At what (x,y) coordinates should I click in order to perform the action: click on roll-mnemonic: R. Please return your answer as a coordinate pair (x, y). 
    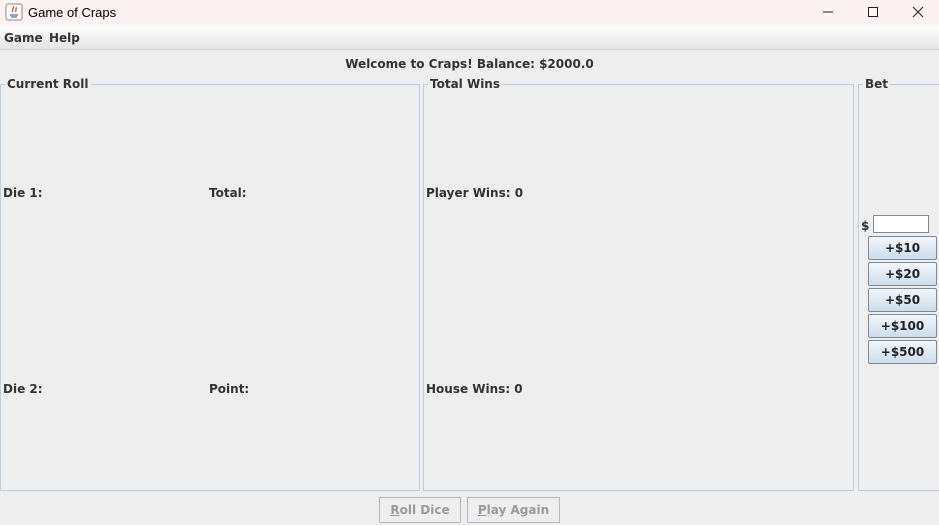
    Looking at the image, I should click on (395, 510).